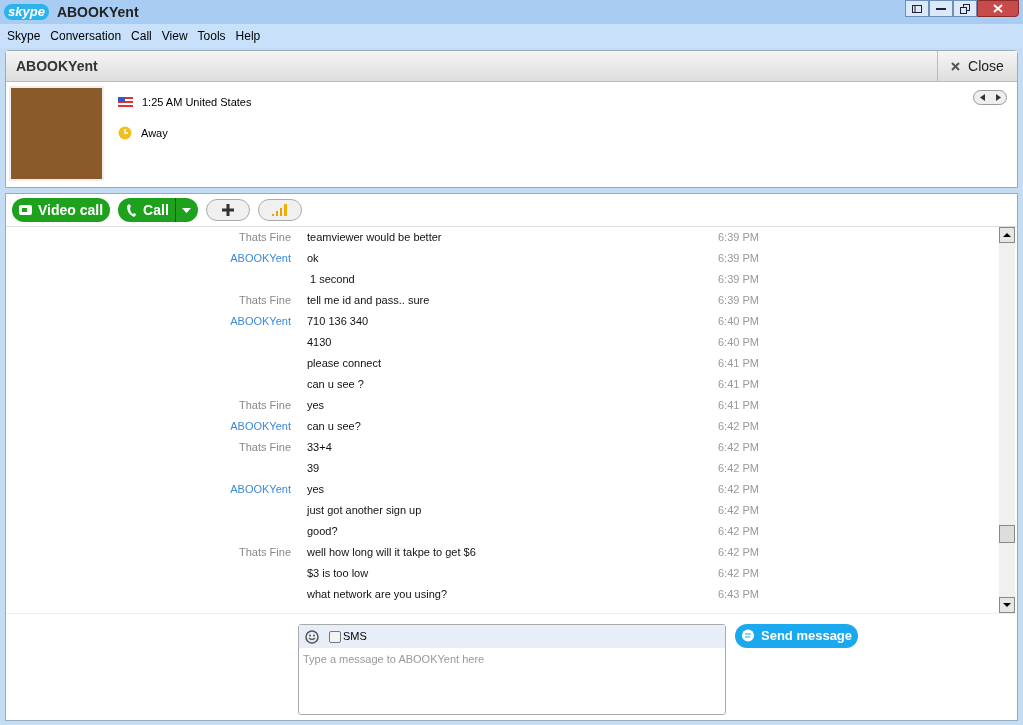  What do you see at coordinates (335, 636) in the screenshot?
I see `sms-checkbox` at bounding box center [335, 636].